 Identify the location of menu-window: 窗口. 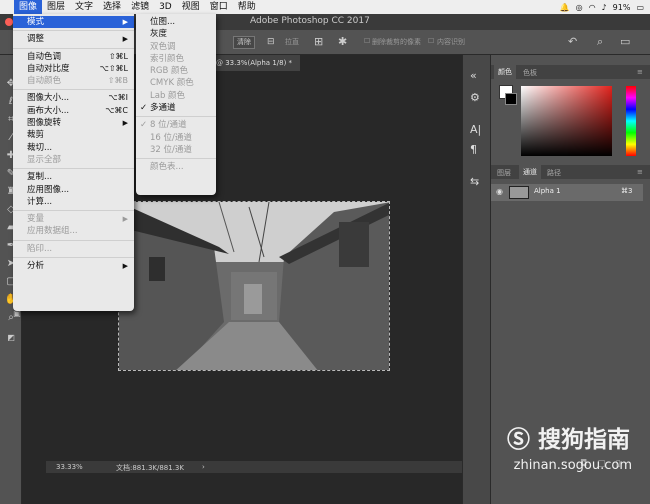
(219, 7).